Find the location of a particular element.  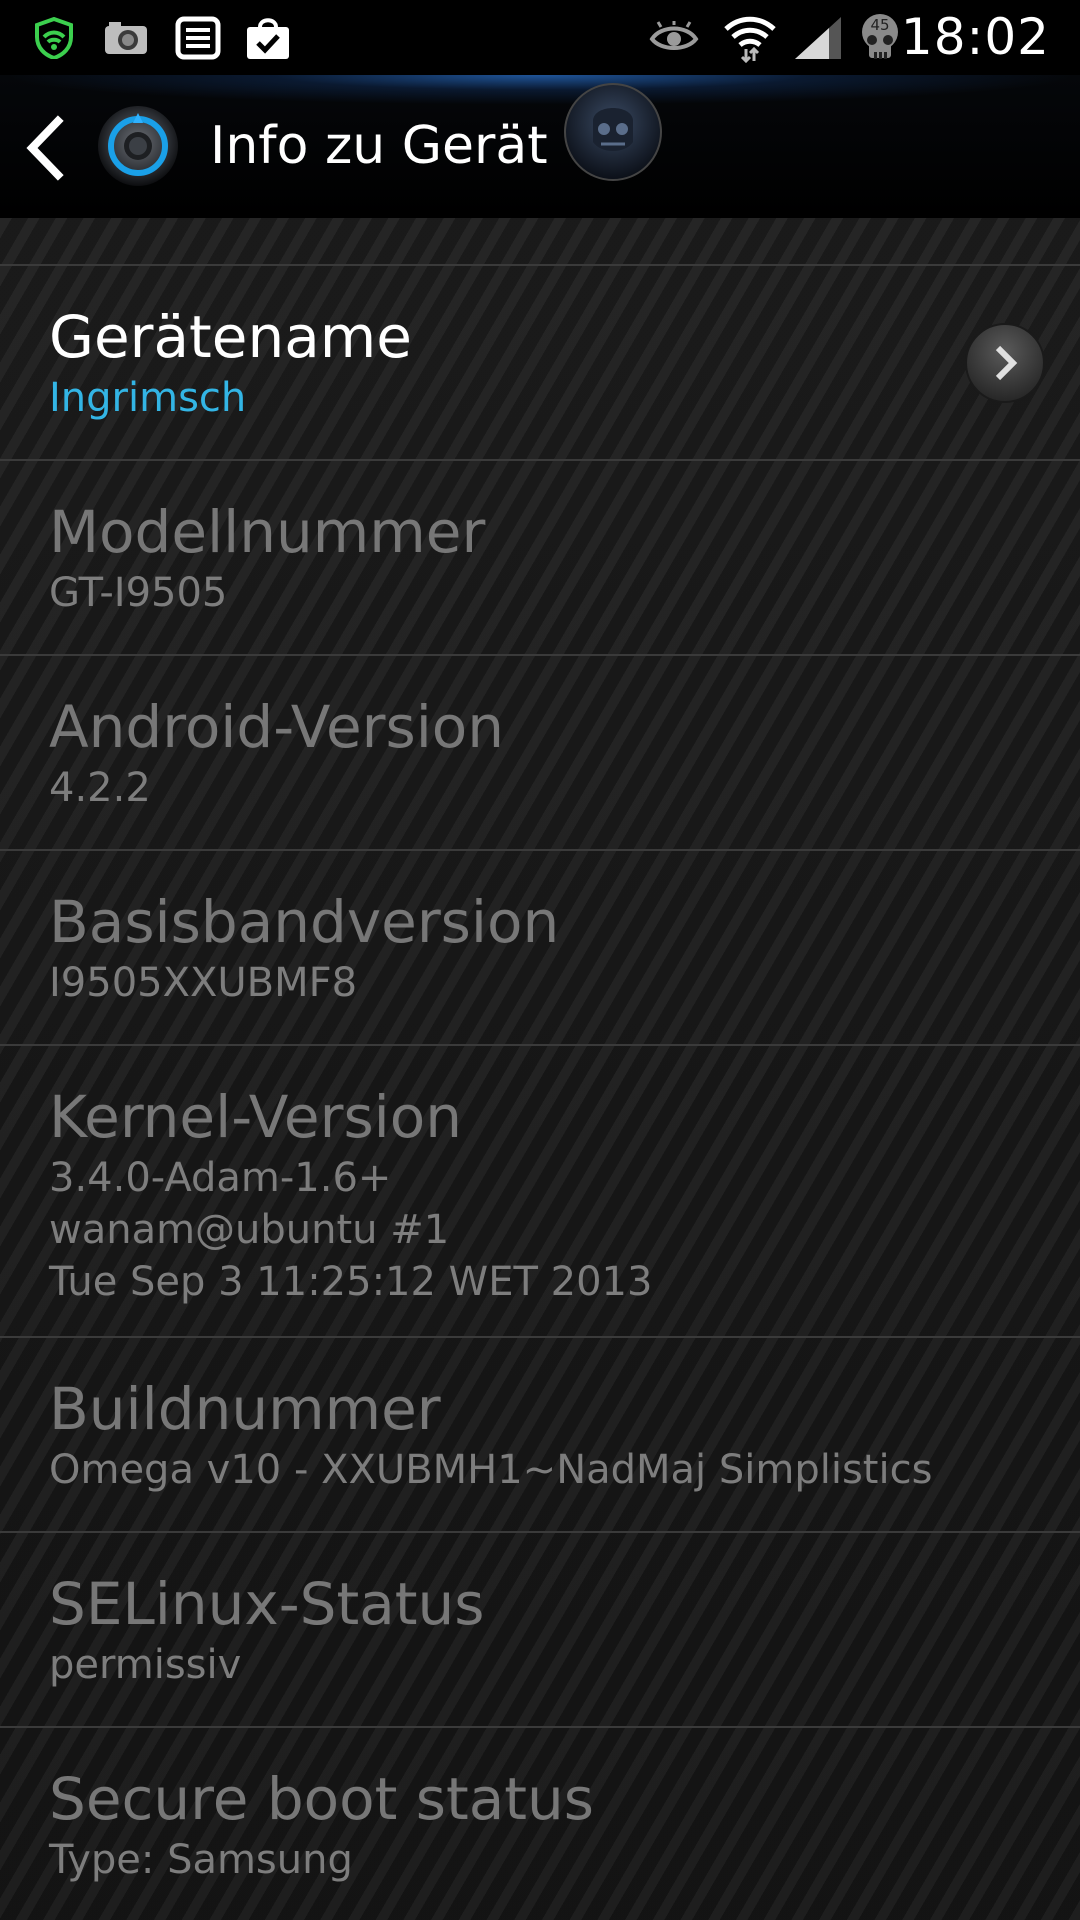

skull-badge-count: 45 is located at coordinates (879, 25).